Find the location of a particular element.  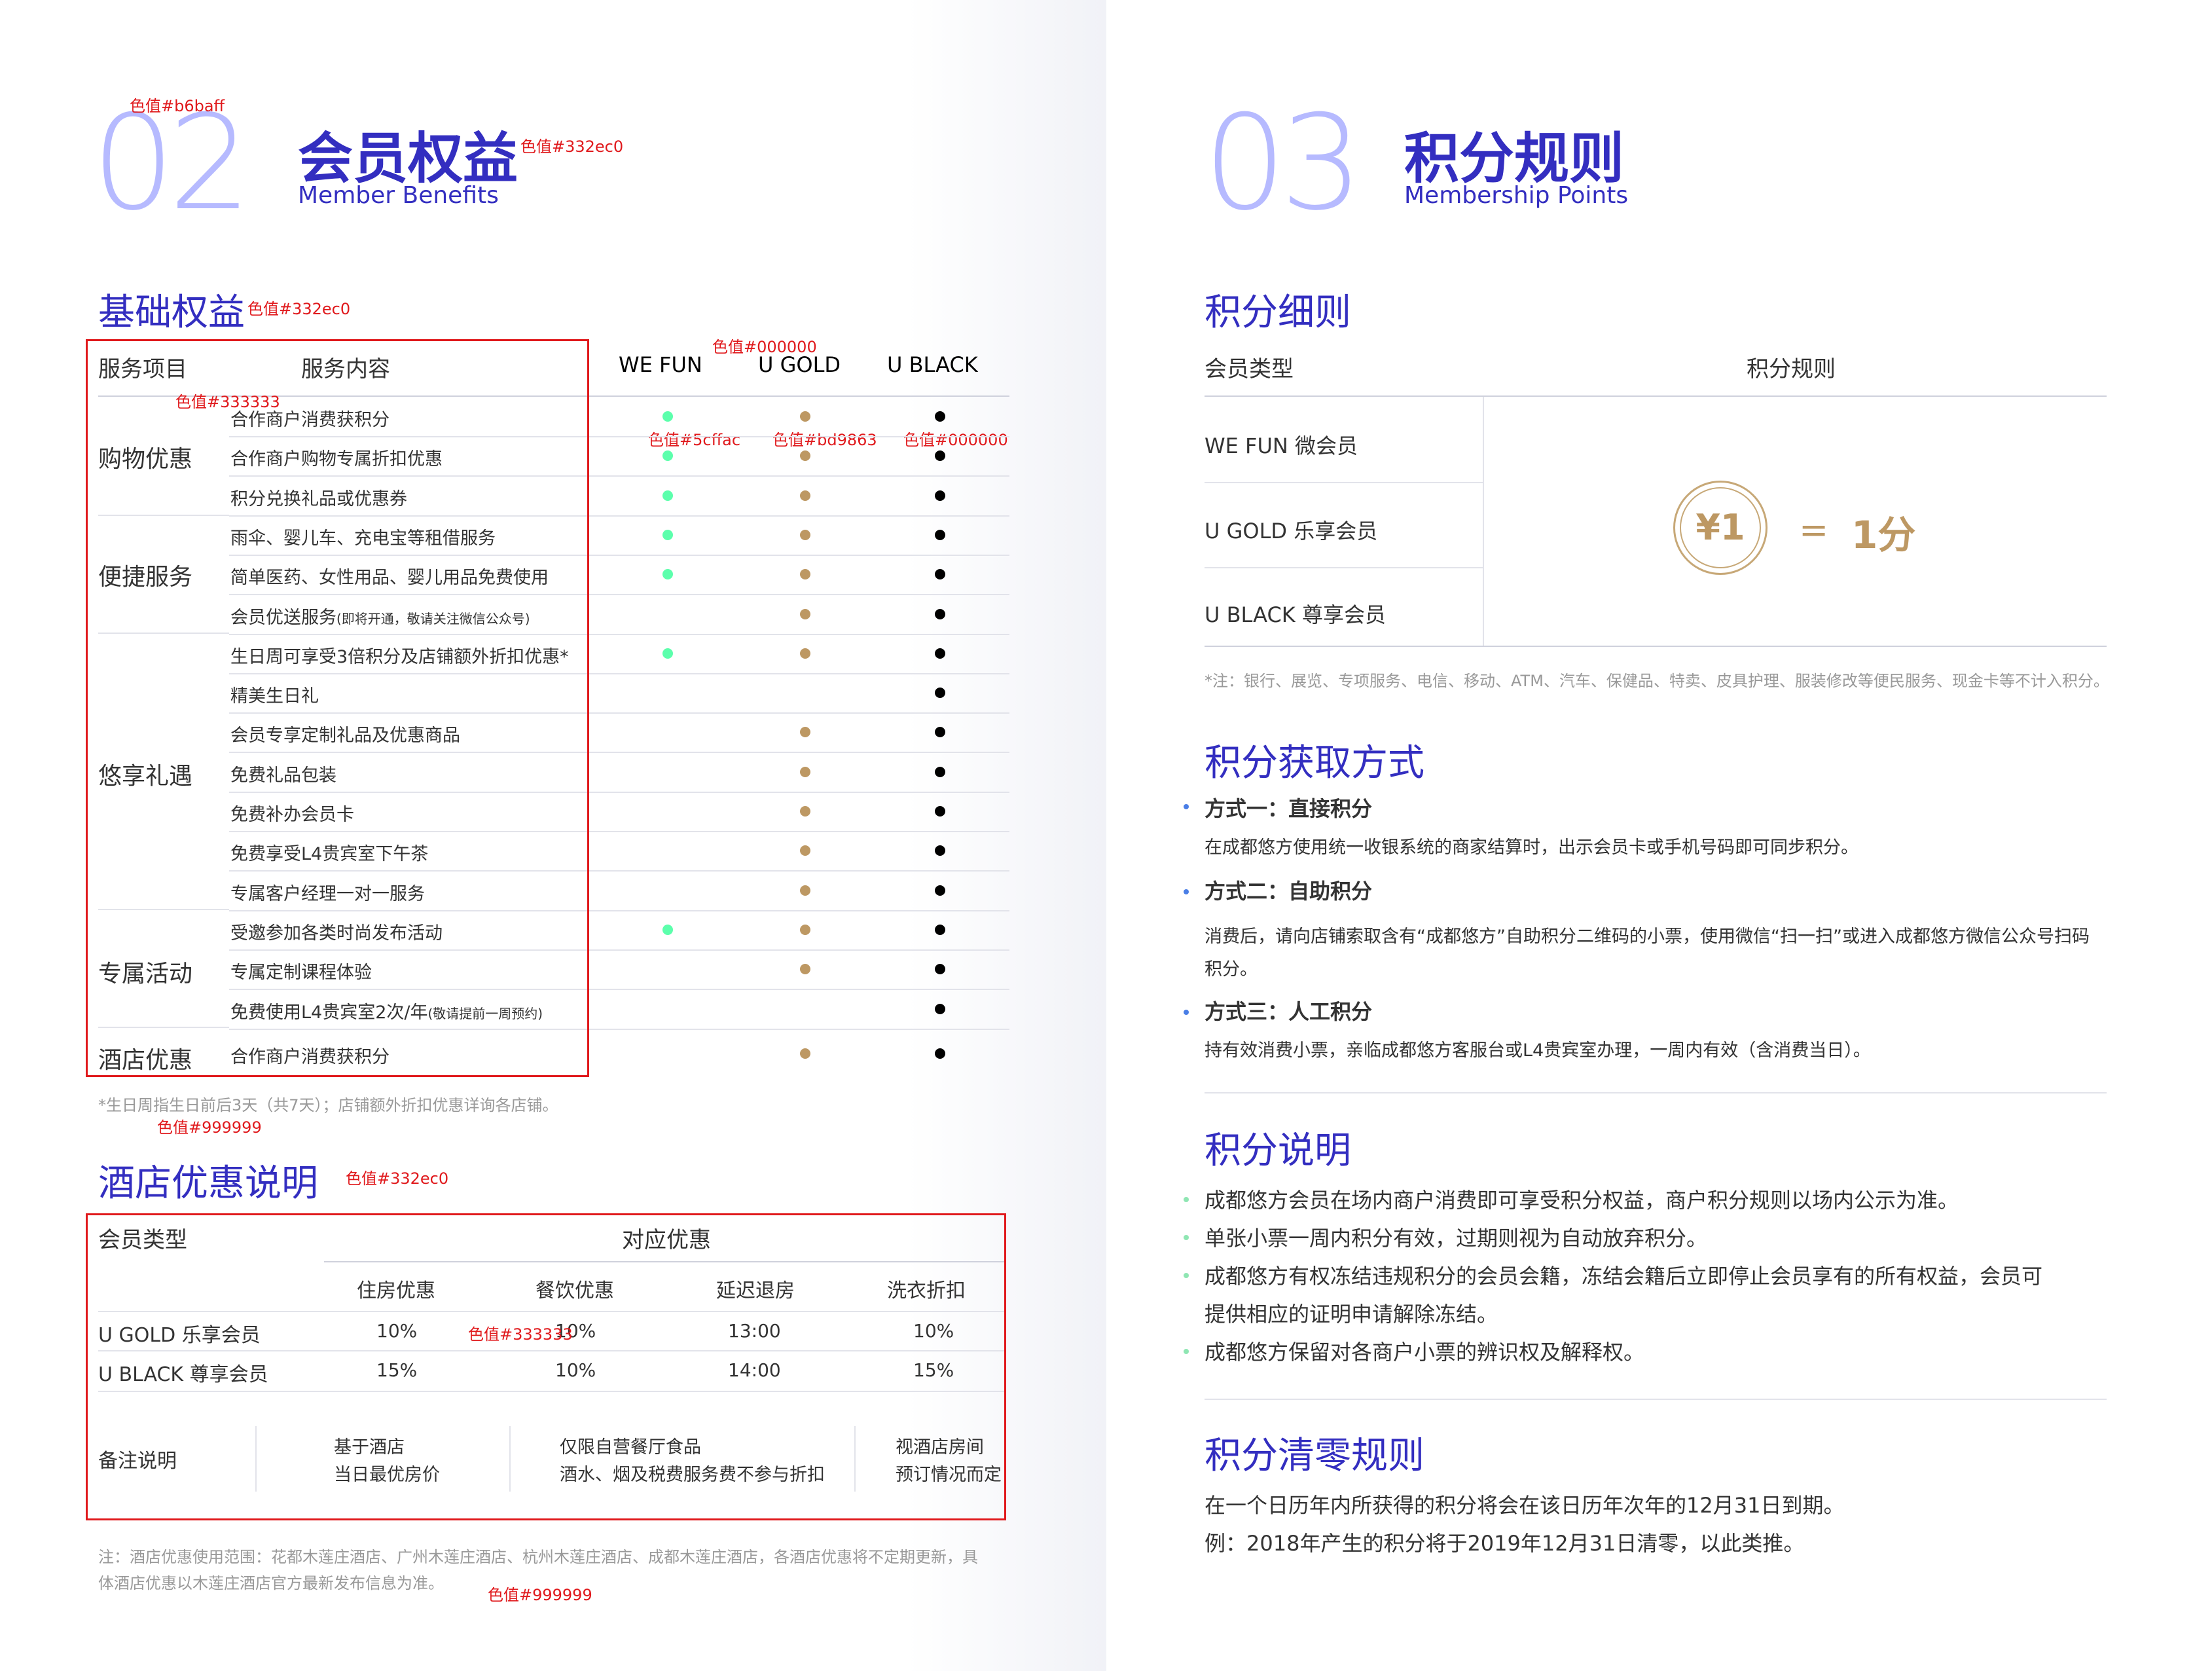

method-3-desc: 持有效消费小票，亲临成都悠方客服台或L4贵宾室办理，一周内有效（含消费当日）。 is located at coordinates (1538, 1050).